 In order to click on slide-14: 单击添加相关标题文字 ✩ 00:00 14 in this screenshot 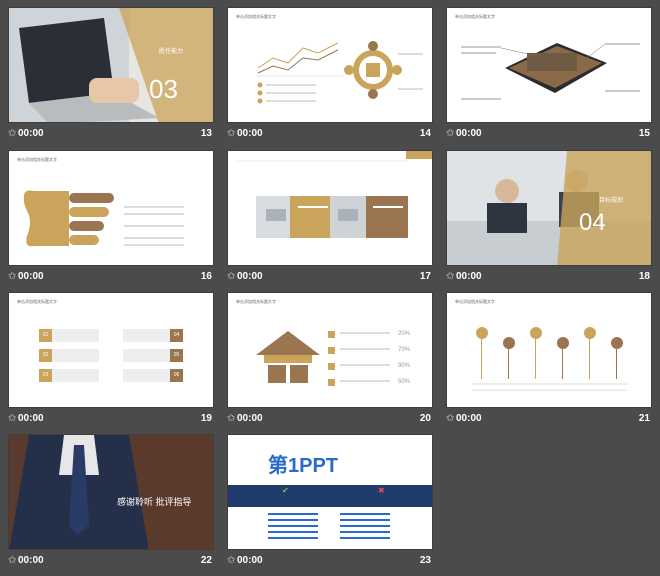, I will do `click(330, 78)`.